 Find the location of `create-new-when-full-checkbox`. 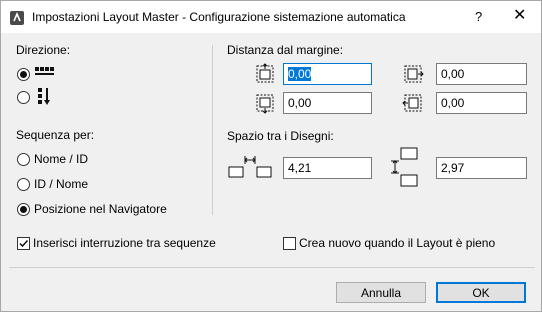

create-new-when-full-checkbox is located at coordinates (289, 243).